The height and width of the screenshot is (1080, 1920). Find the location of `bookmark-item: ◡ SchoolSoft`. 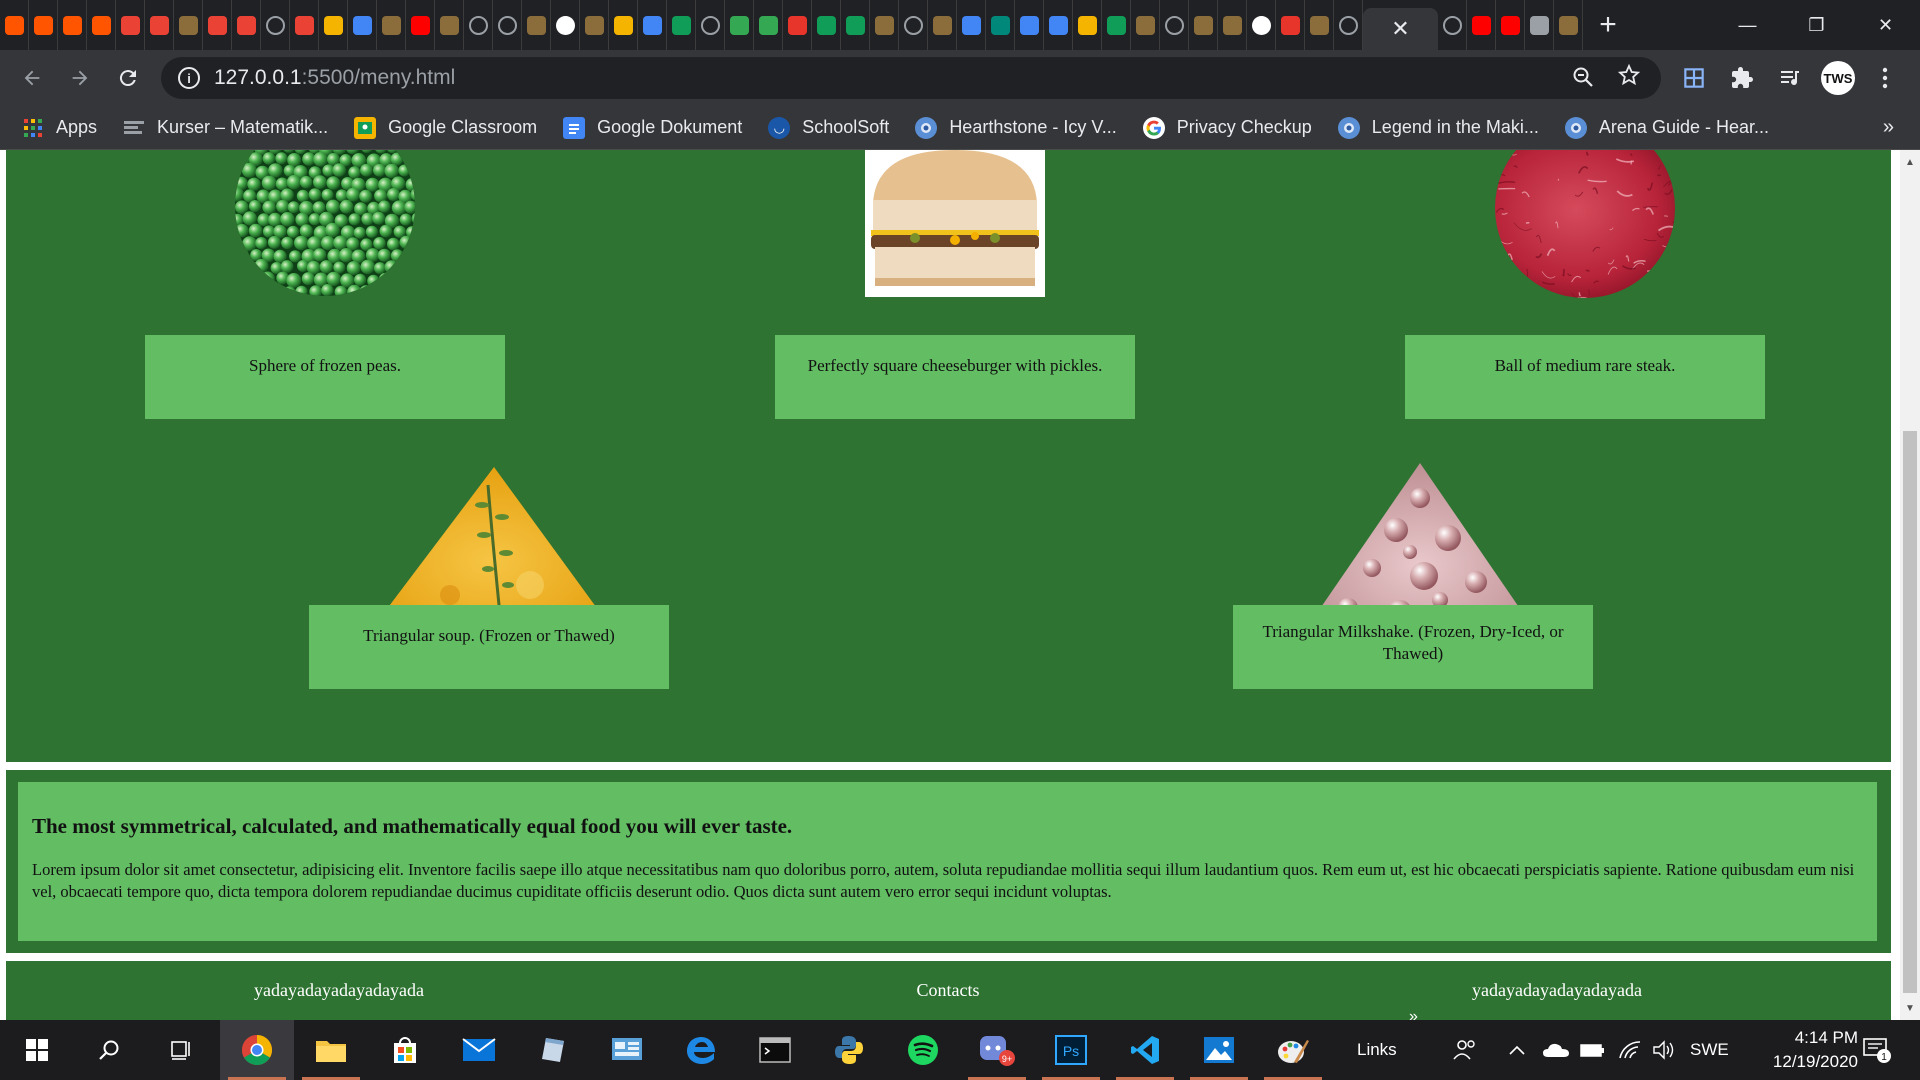

bookmark-item: ◡ SchoolSoft is located at coordinates (828, 127).